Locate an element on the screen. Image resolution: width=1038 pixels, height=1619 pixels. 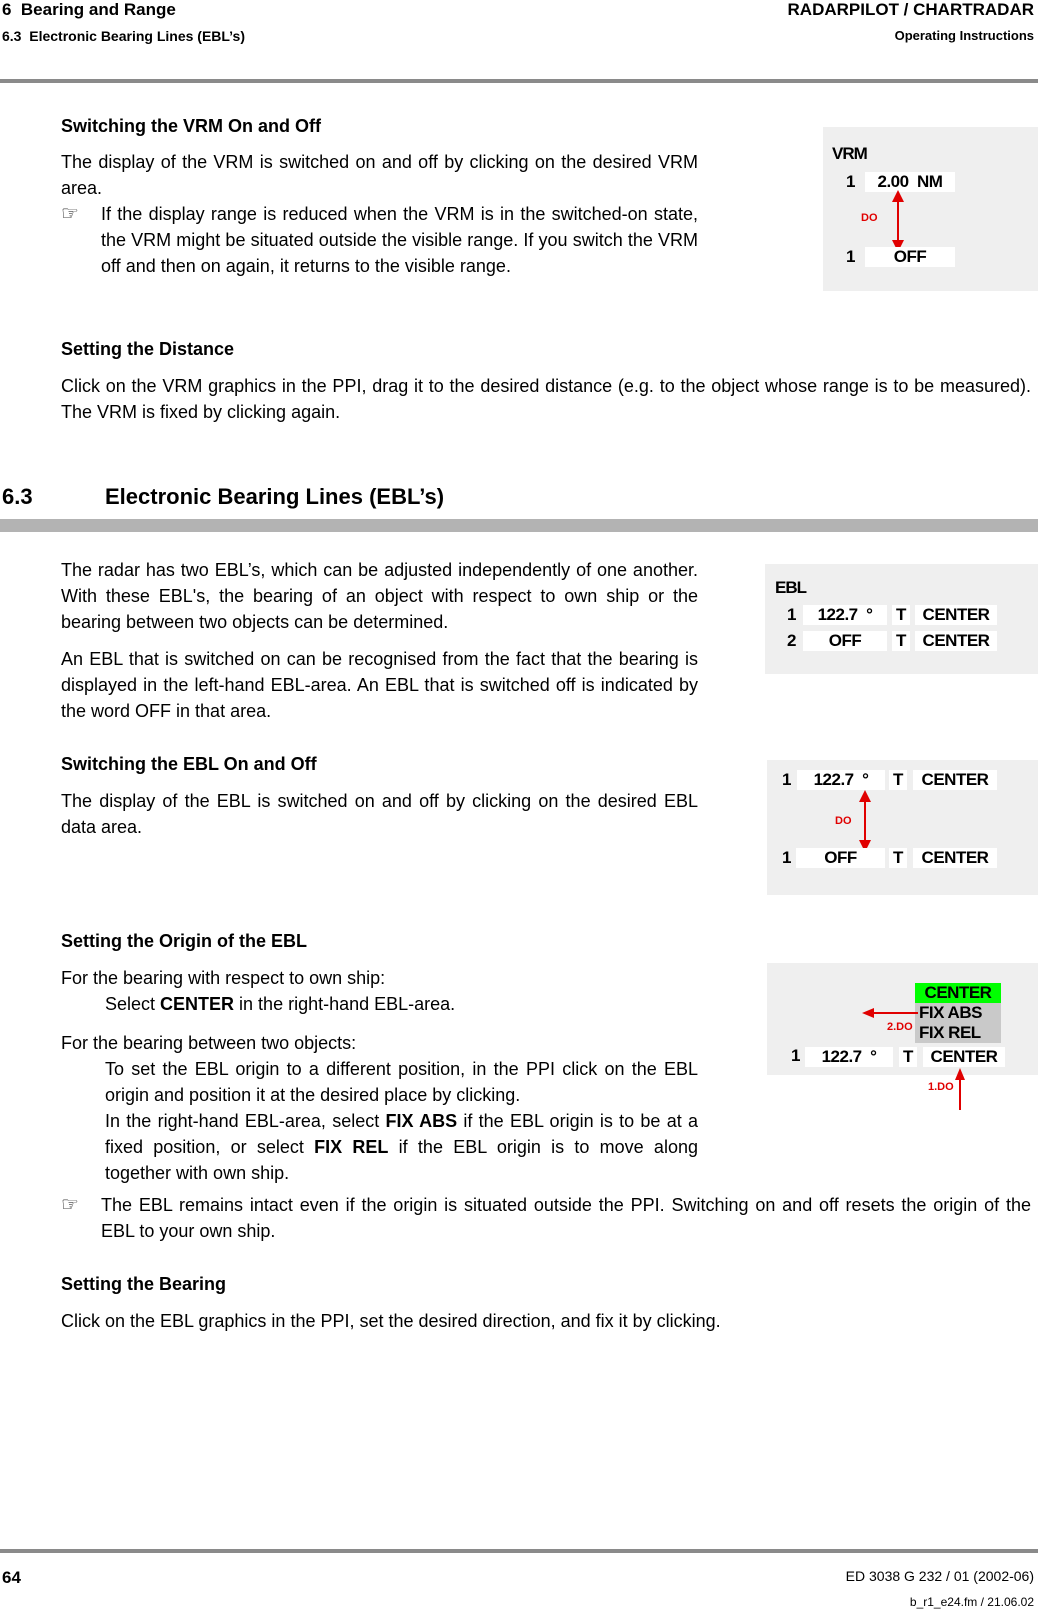
heading-vrm-switch: Switching the VRM On and Off is located at coordinates (191, 126).